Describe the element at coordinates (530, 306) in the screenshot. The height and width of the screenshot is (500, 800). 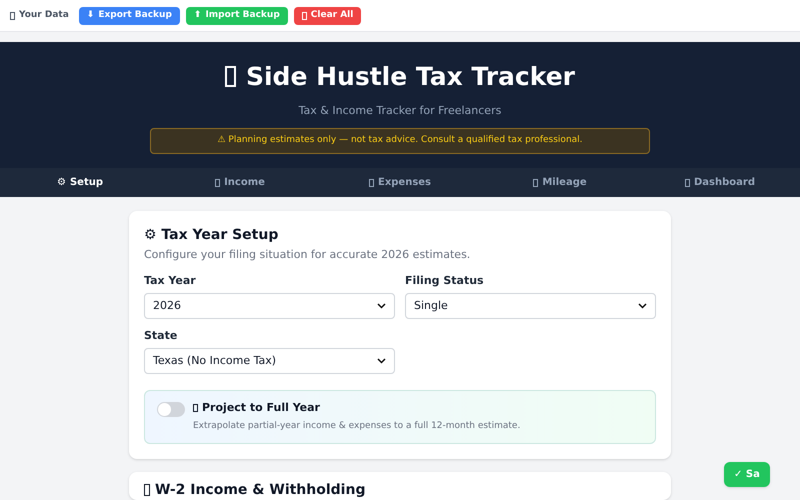
I see `select-field: Single` at that location.